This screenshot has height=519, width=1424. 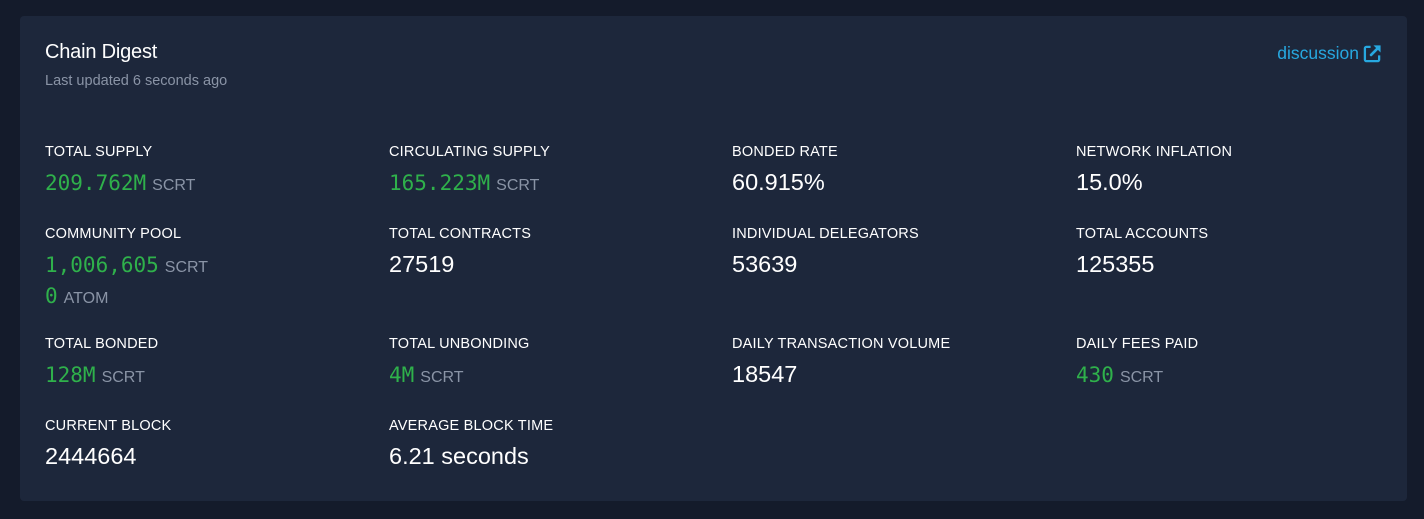 I want to click on stat-label: CIRCULATING SUPPLY, so click(x=469, y=152).